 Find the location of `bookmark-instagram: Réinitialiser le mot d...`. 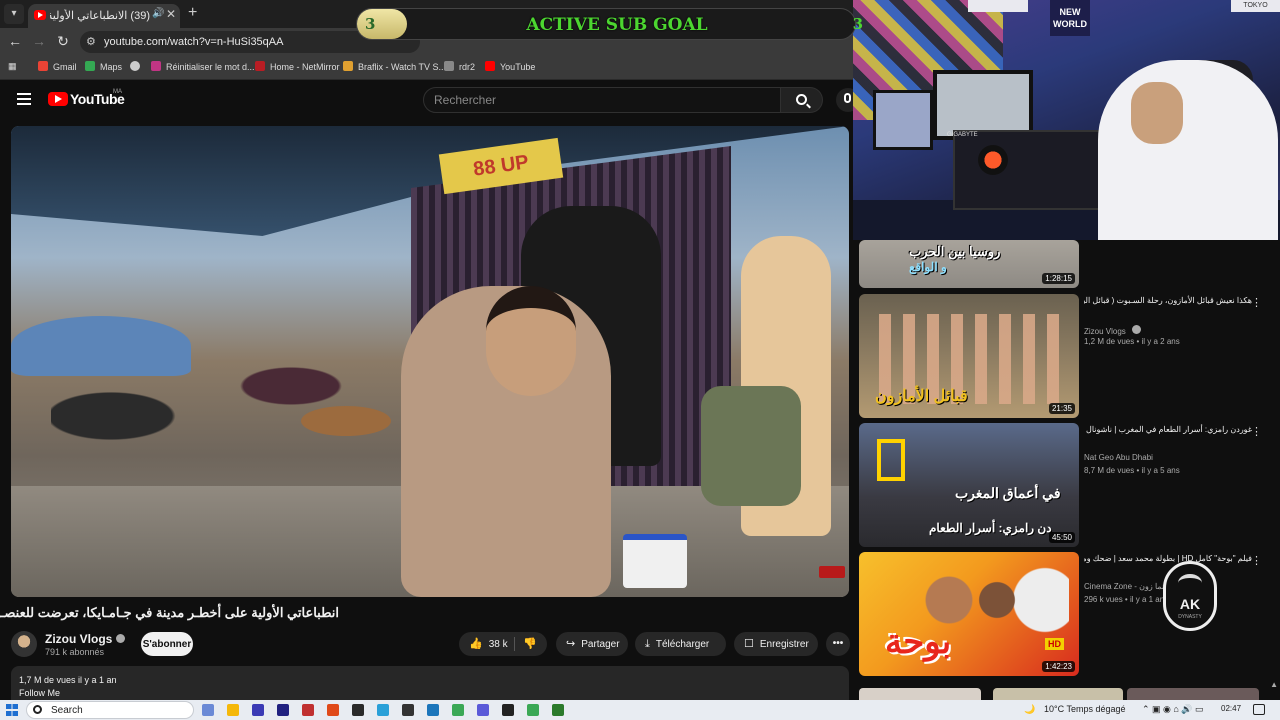

bookmark-instagram: Réinitialiser le mot d... is located at coordinates (203, 66).